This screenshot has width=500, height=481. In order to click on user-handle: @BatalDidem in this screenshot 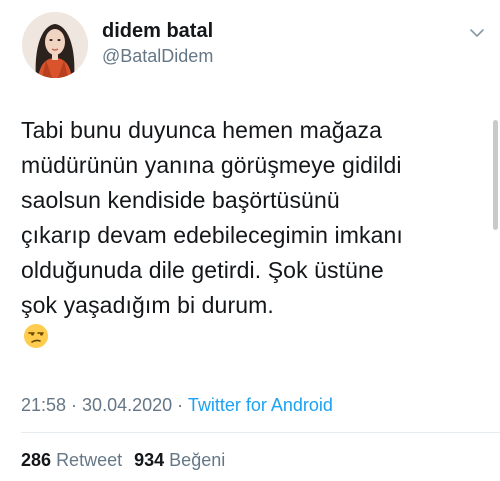, I will do `click(157, 56)`.